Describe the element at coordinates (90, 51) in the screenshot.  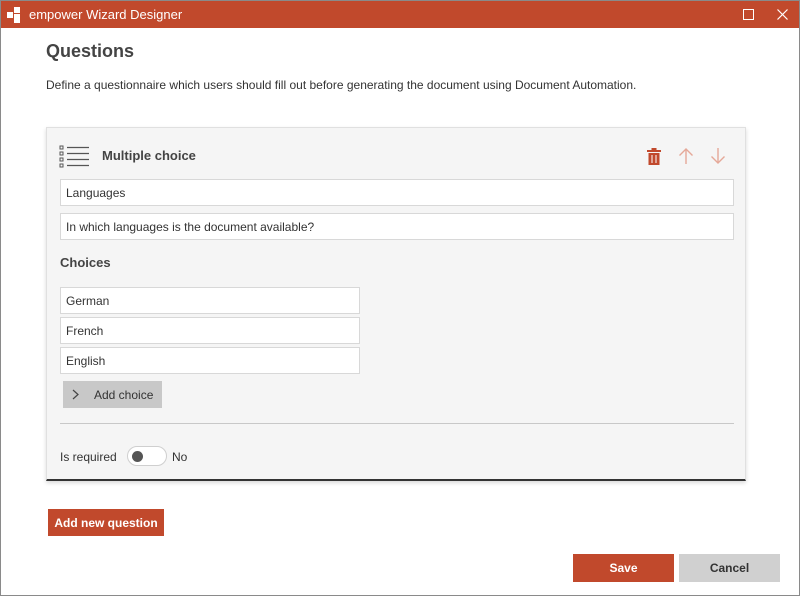
I see `page-title: Questions` at that location.